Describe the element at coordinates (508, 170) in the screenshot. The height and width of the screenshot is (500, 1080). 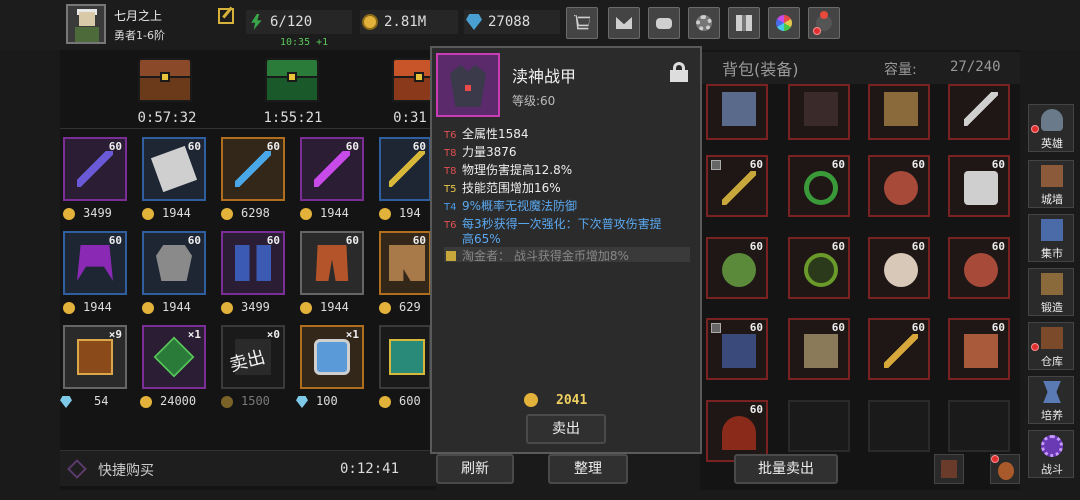
I see `stat-line: T8 物理伤害提高12.8%` at that location.